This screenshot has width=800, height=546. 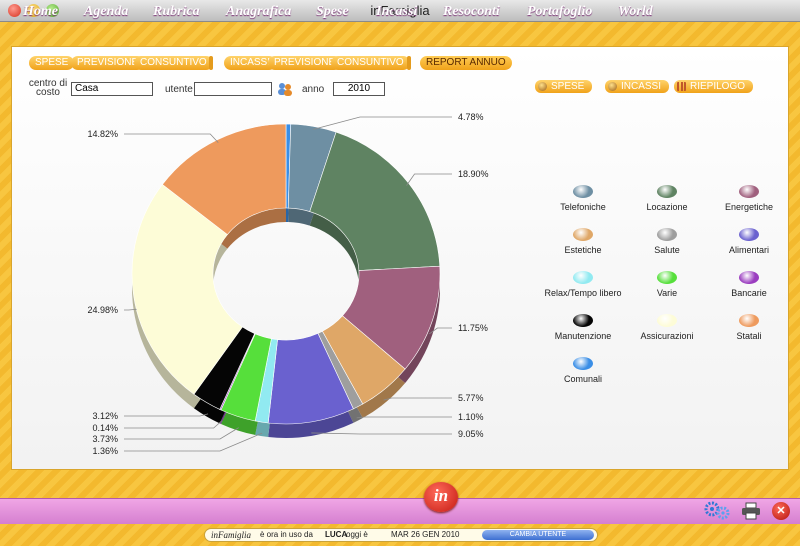 What do you see at coordinates (112, 89) in the screenshot?
I see `centro-di-costo-field: Casa` at bounding box center [112, 89].